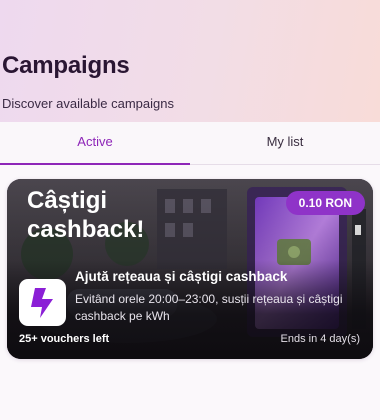 The image size is (380, 420). I want to click on campaign-logo, so click(42, 302).